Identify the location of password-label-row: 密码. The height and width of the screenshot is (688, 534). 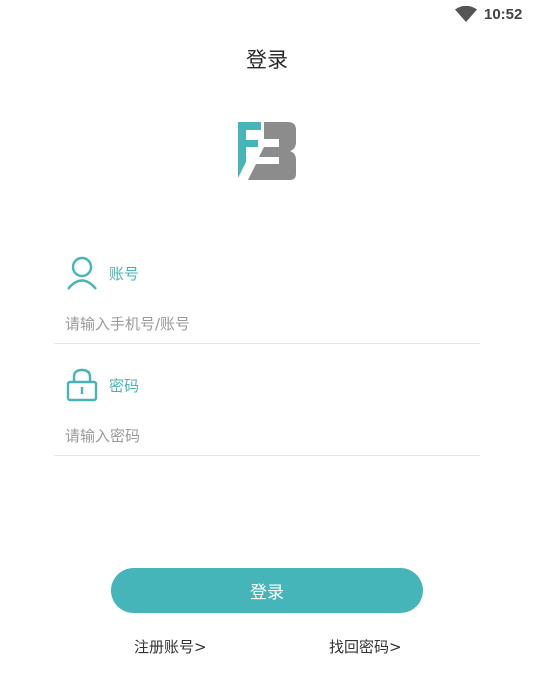
(102, 385).